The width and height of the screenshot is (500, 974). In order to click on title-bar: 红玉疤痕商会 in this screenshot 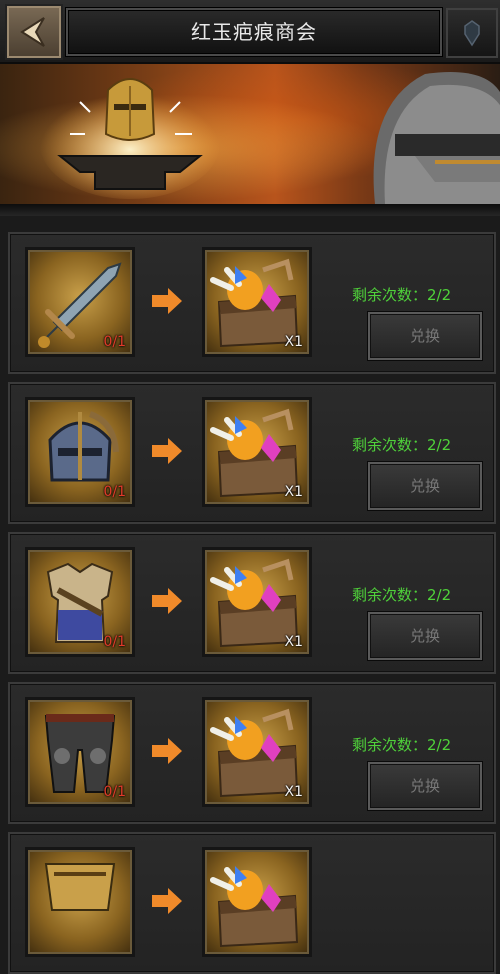, I will do `click(250, 32)`.